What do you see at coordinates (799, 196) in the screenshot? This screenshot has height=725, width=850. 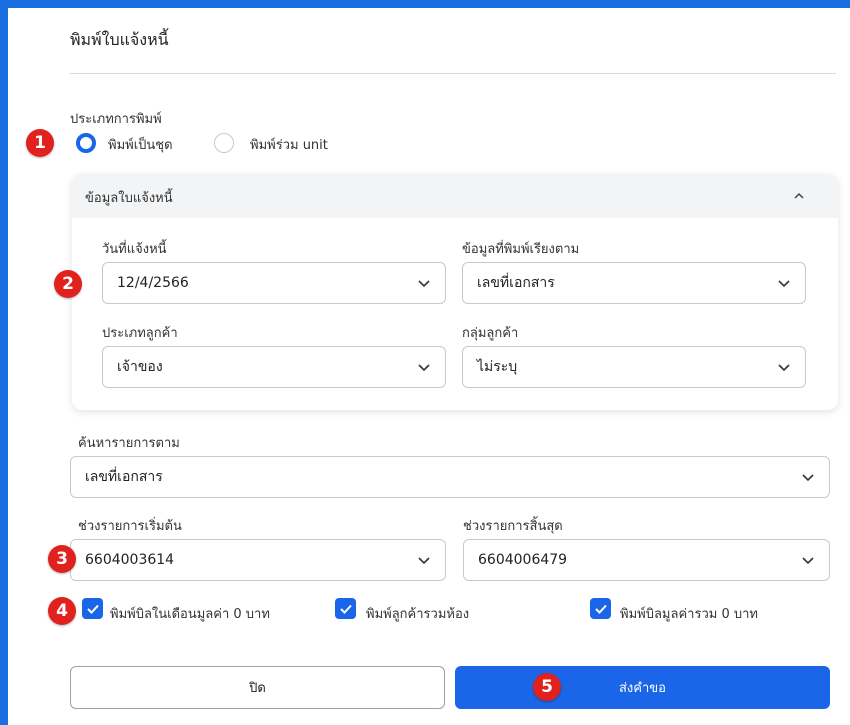 I see `chevron-up-icon` at bounding box center [799, 196].